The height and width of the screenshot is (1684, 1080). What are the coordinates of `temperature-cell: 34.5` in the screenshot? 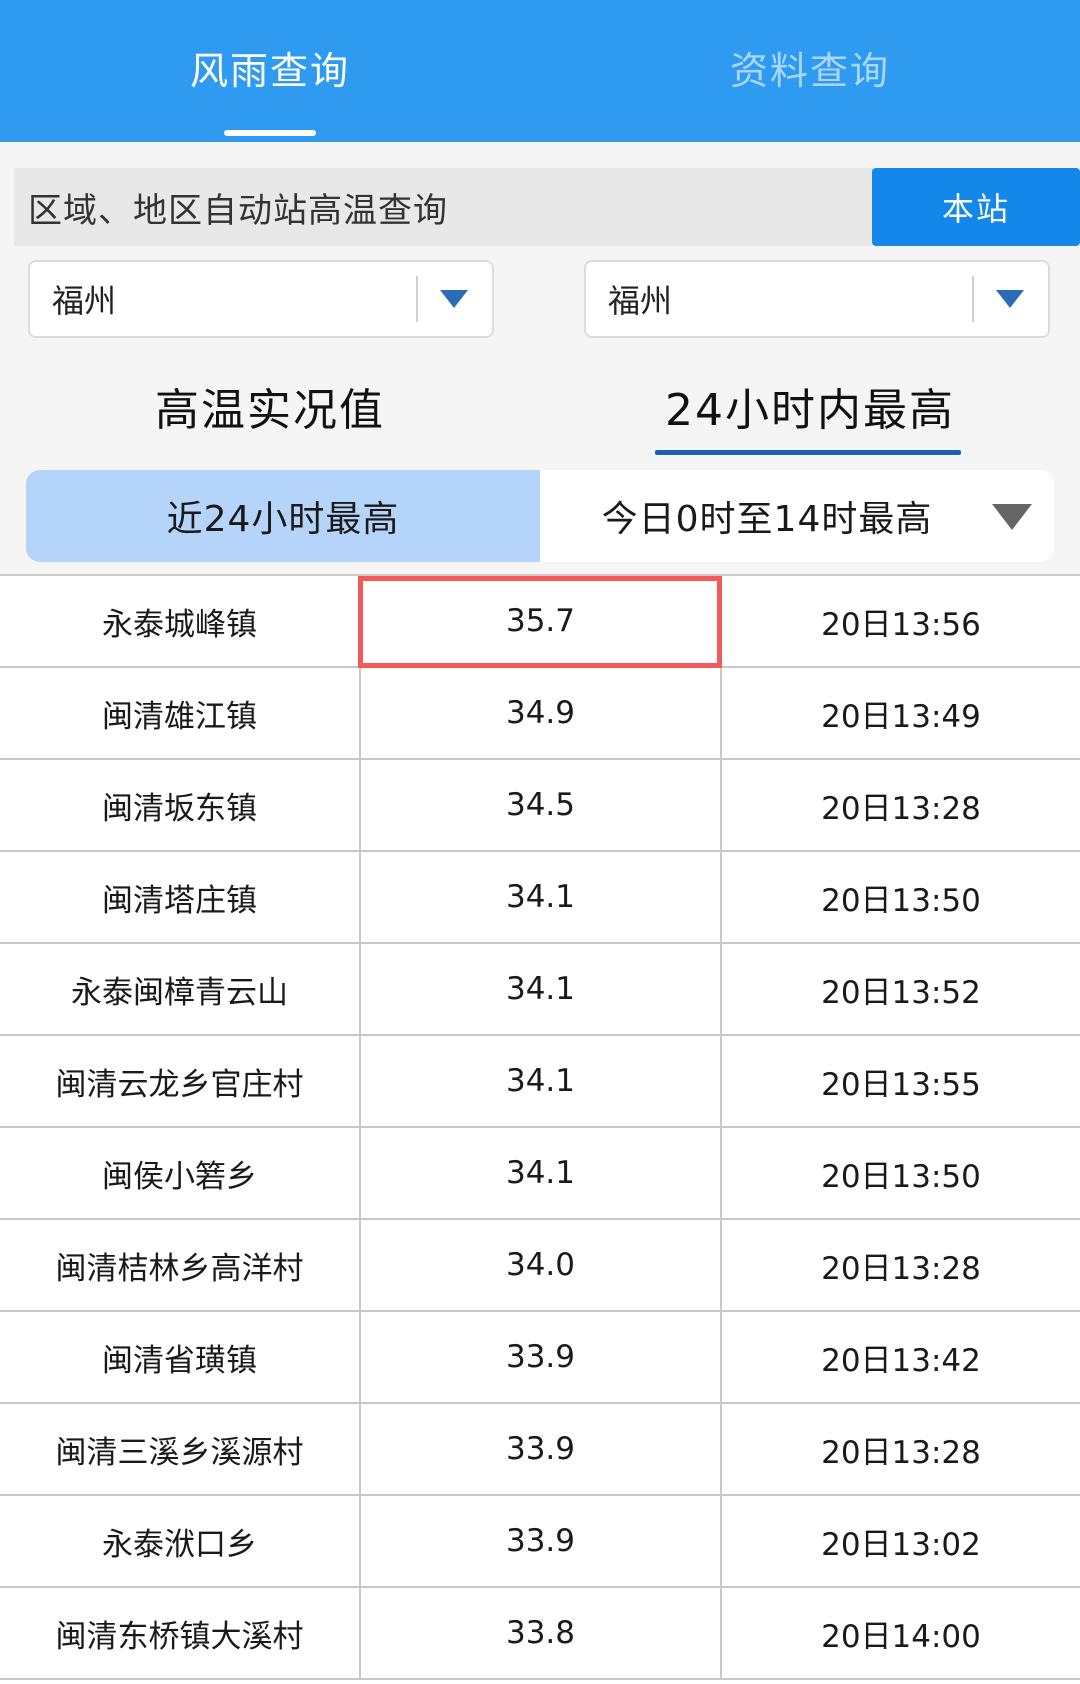 It's located at (541, 805).